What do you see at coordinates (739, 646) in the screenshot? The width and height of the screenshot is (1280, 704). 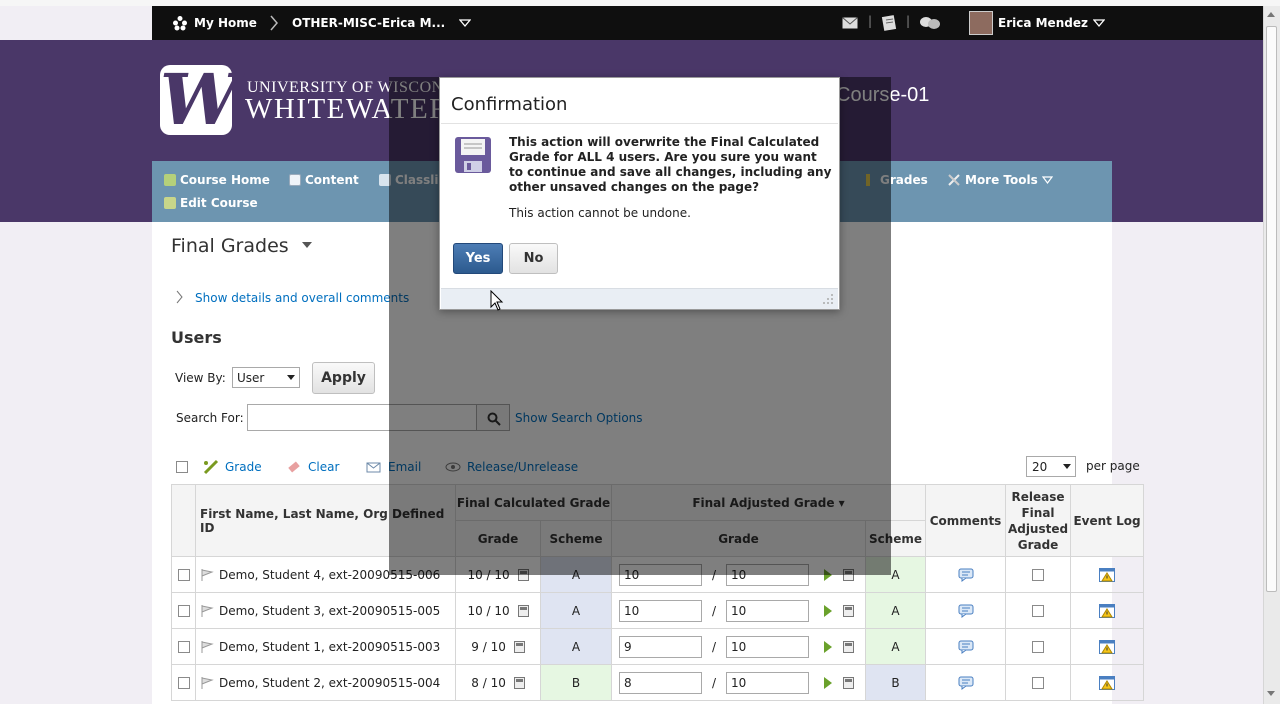 I see `adjusted-denominator-value: 10` at bounding box center [739, 646].